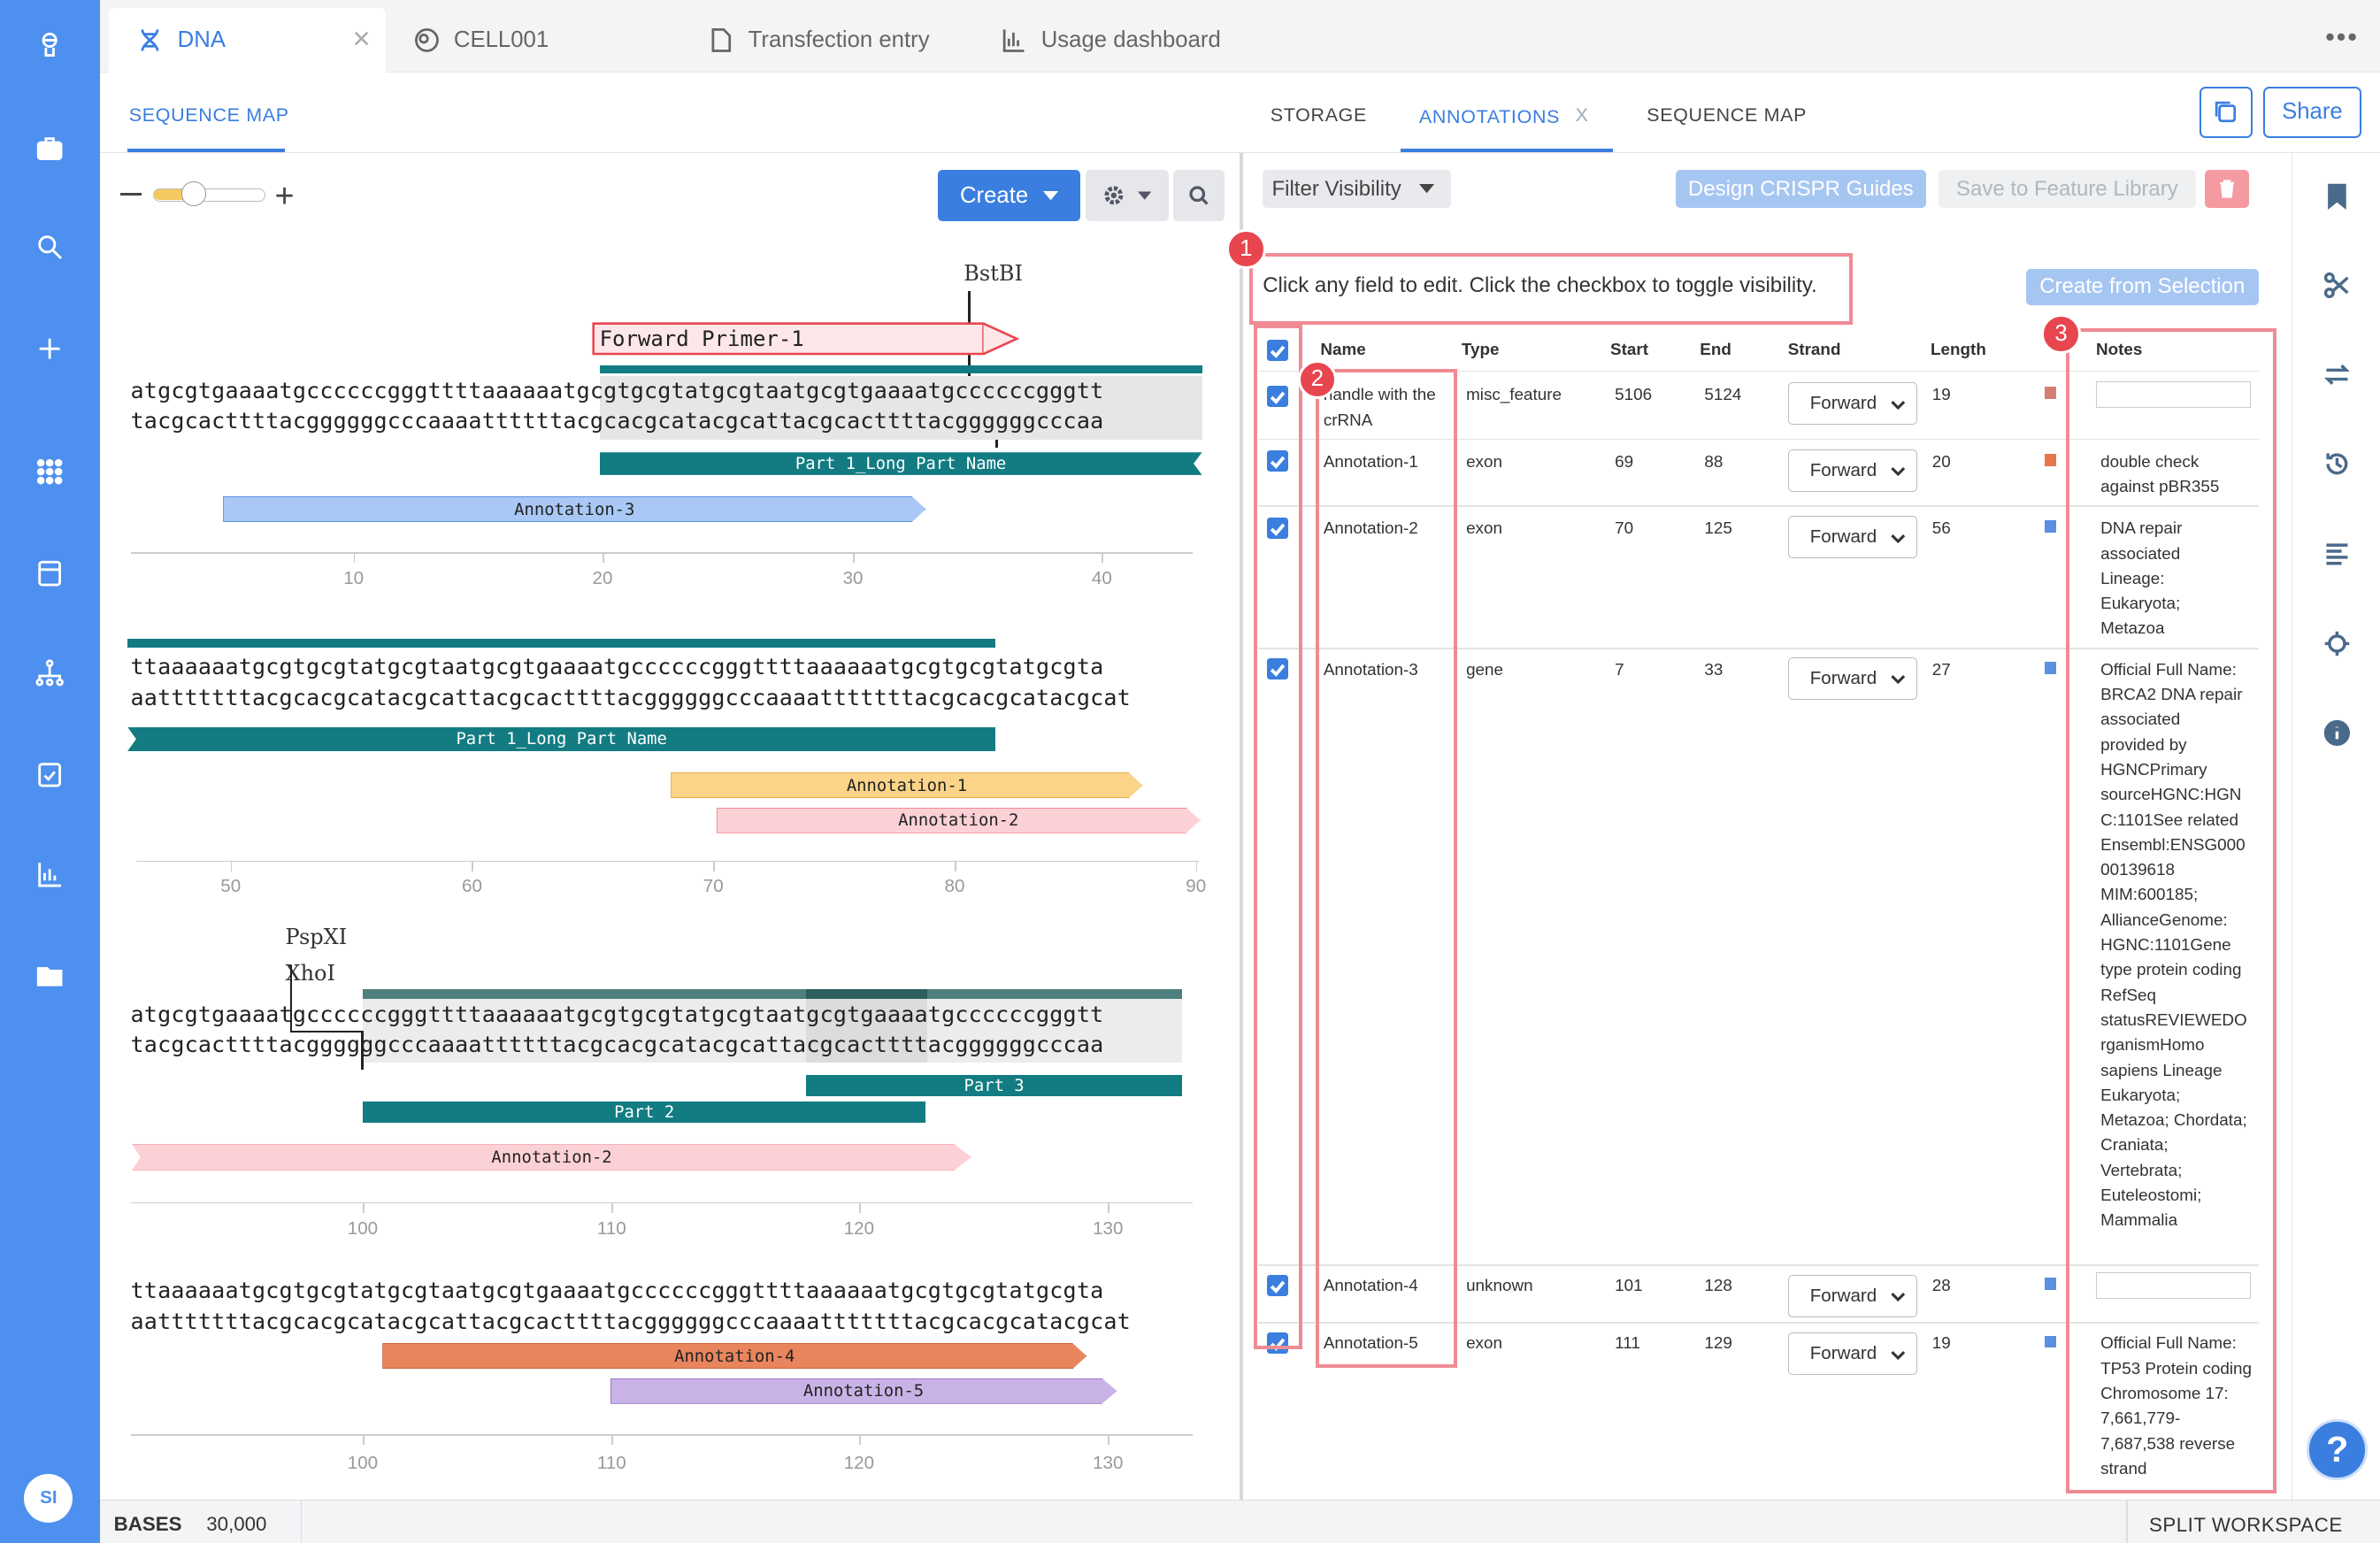 This screenshot has height=1543, width=2380. What do you see at coordinates (1127, 196) in the screenshot?
I see `settings-dropdown-button` at bounding box center [1127, 196].